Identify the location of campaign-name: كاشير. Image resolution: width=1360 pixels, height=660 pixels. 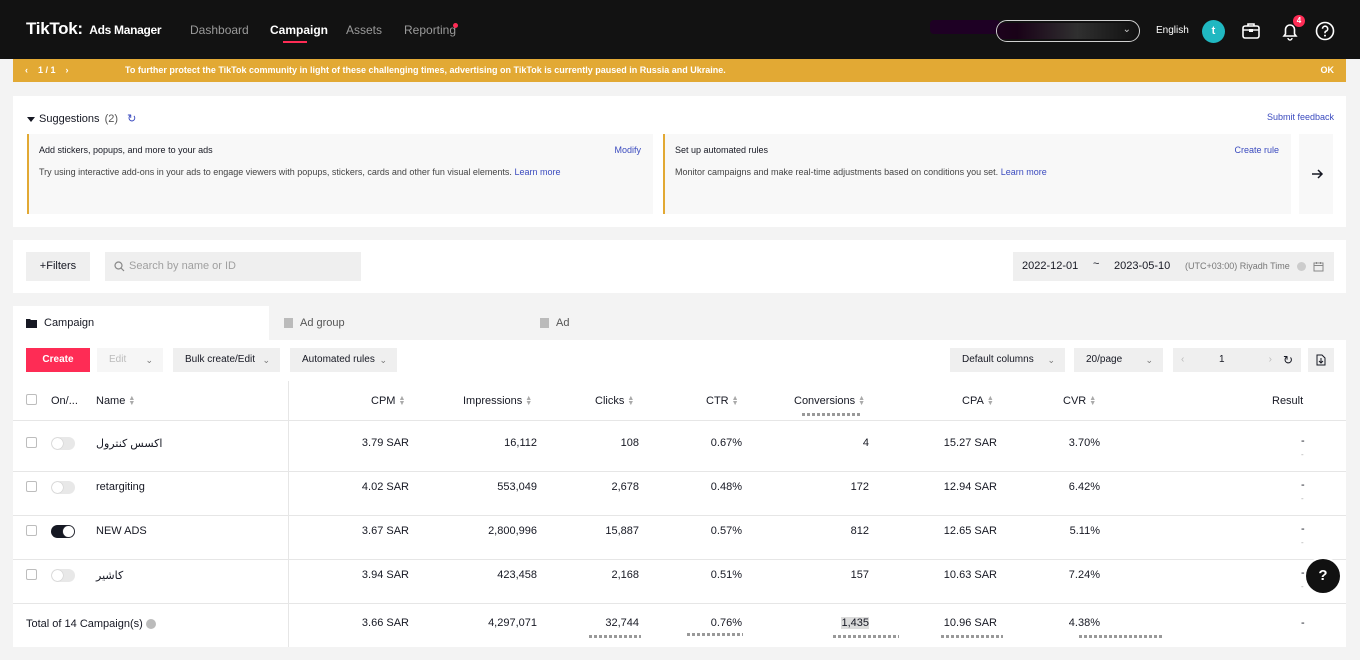
(109, 575).